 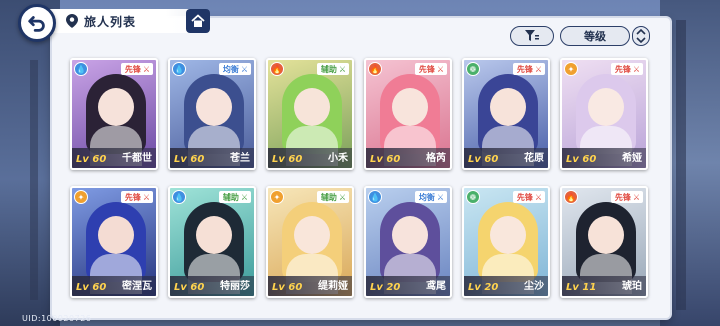 I want to click on level-label: Lv 20, so click(x=385, y=287).